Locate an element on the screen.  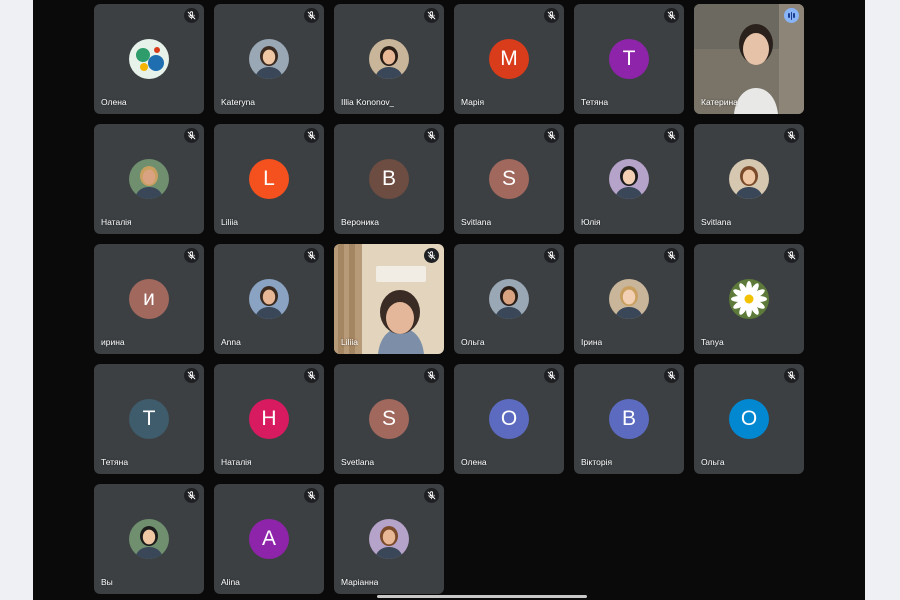
avatar-letter: L is located at coordinates (269, 179).